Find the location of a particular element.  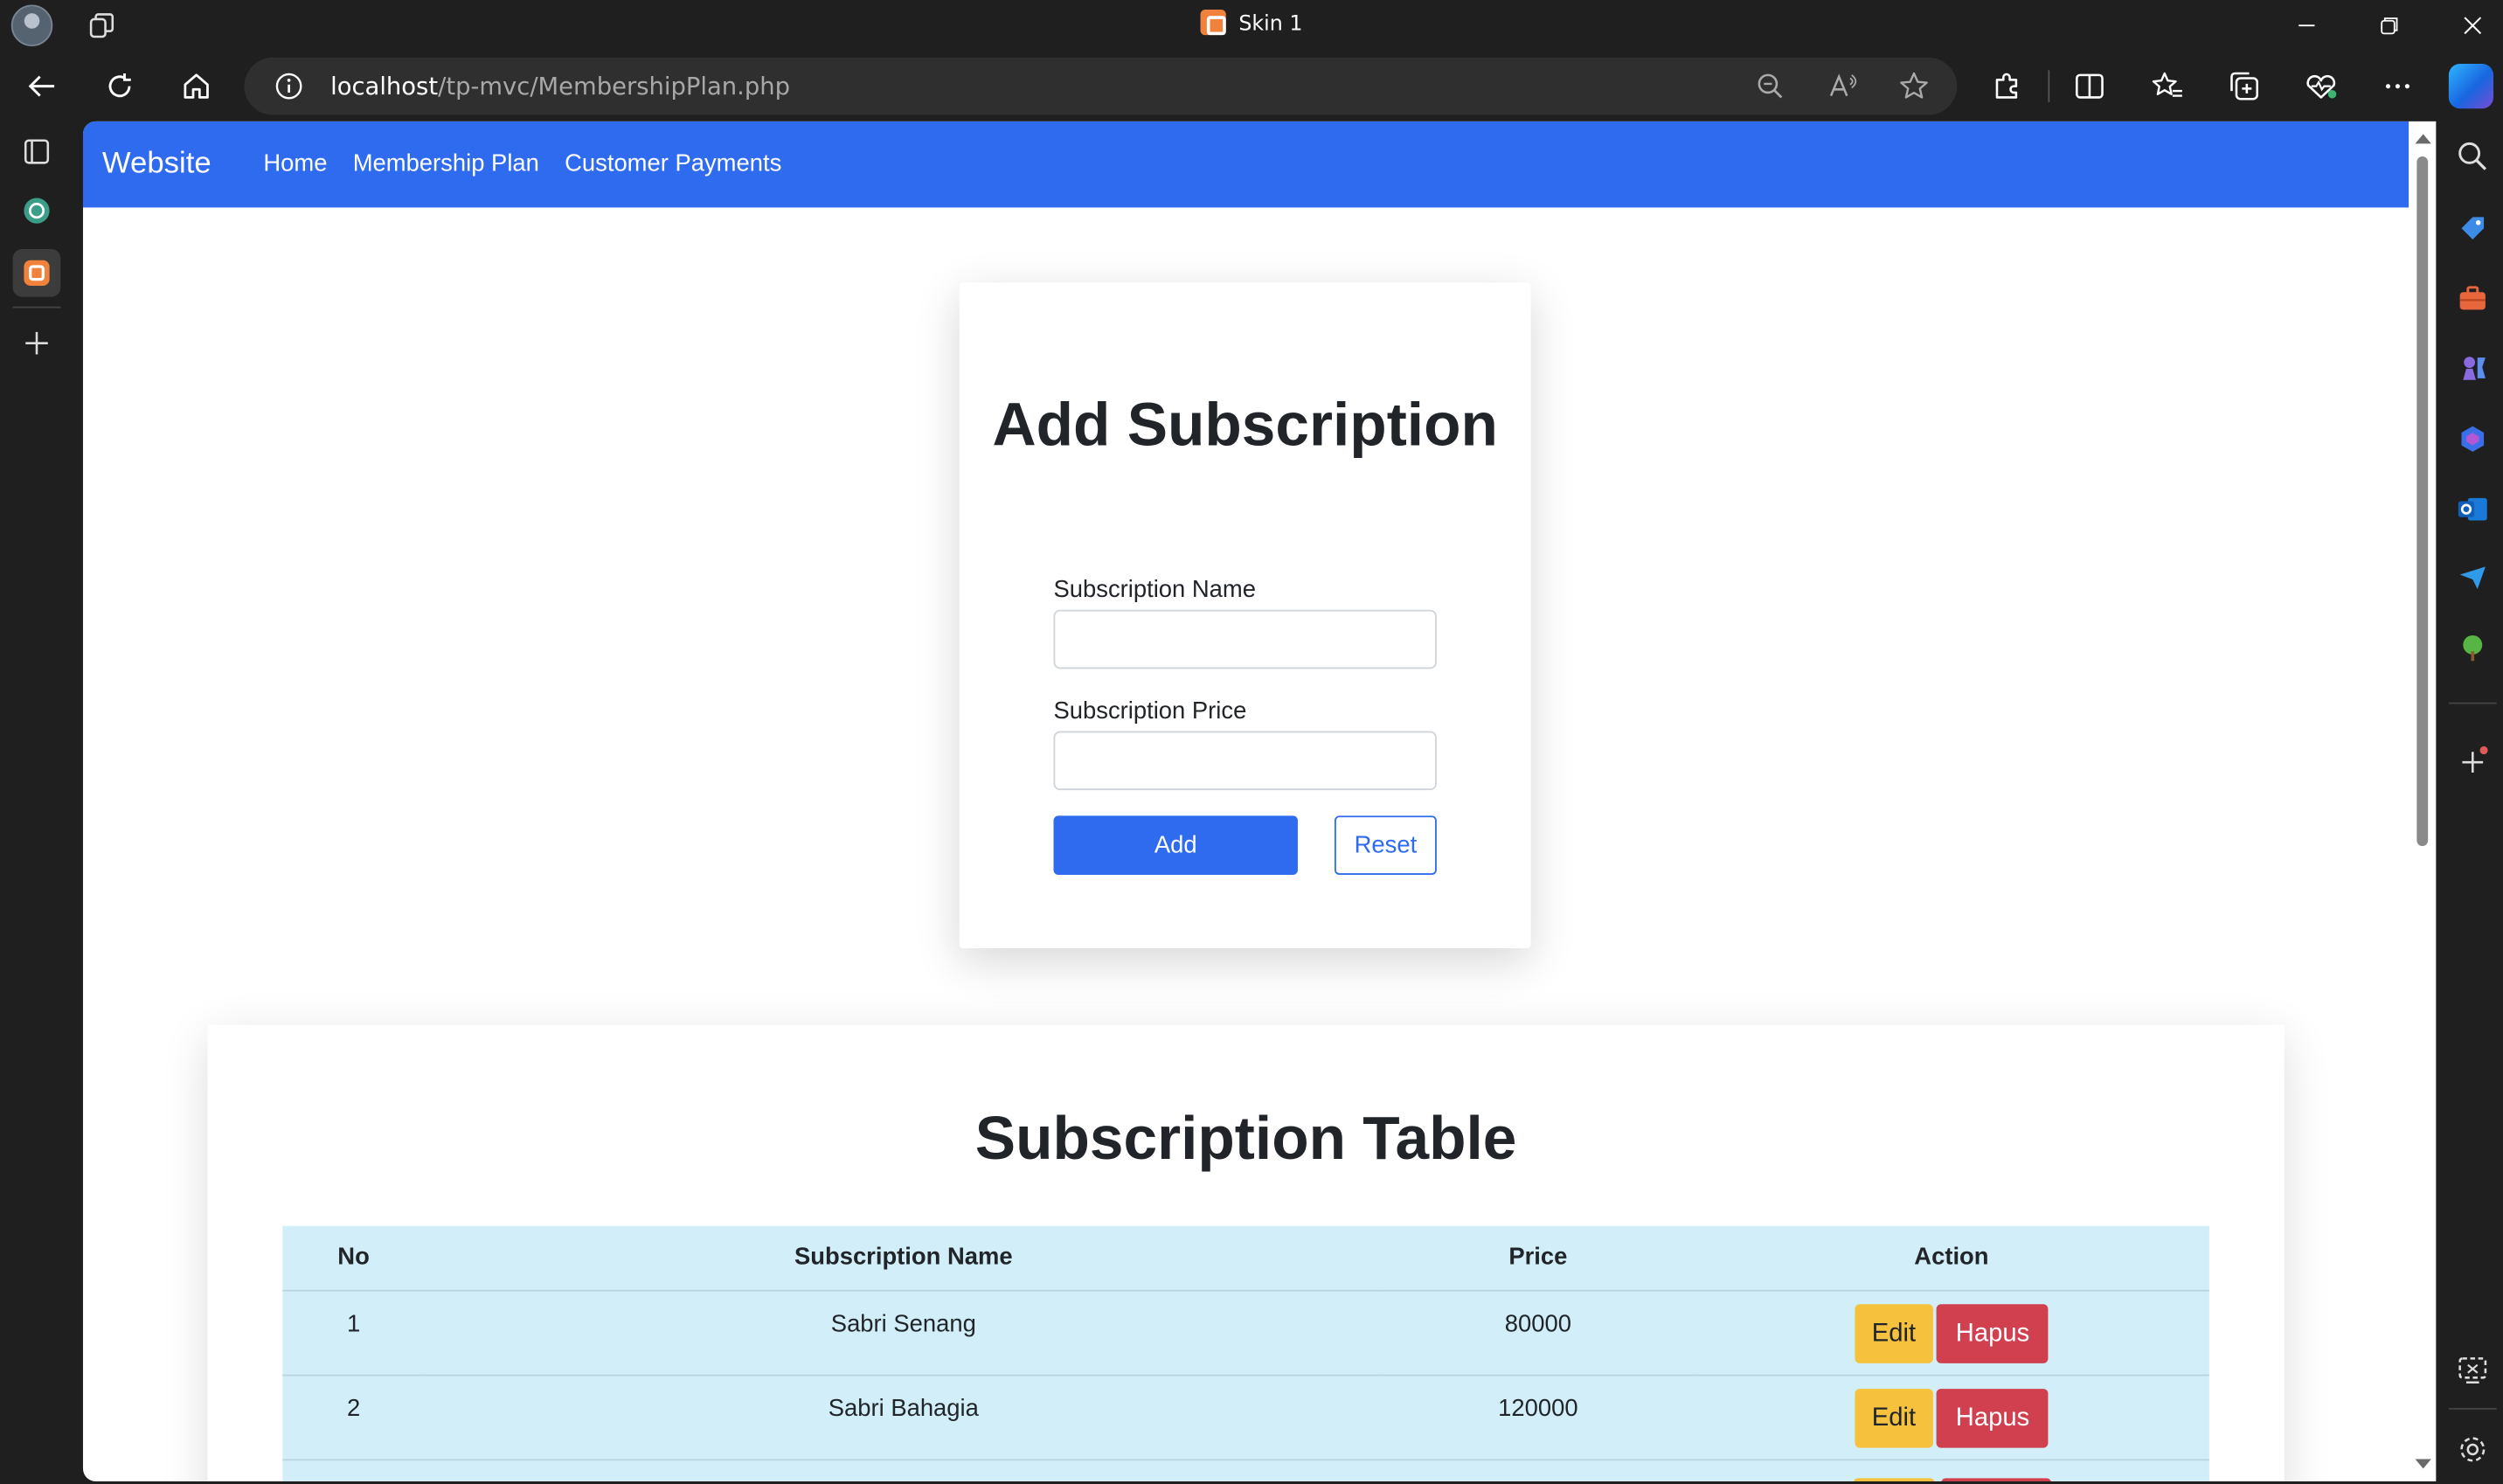

split-screen-button is located at coordinates (2089, 85).